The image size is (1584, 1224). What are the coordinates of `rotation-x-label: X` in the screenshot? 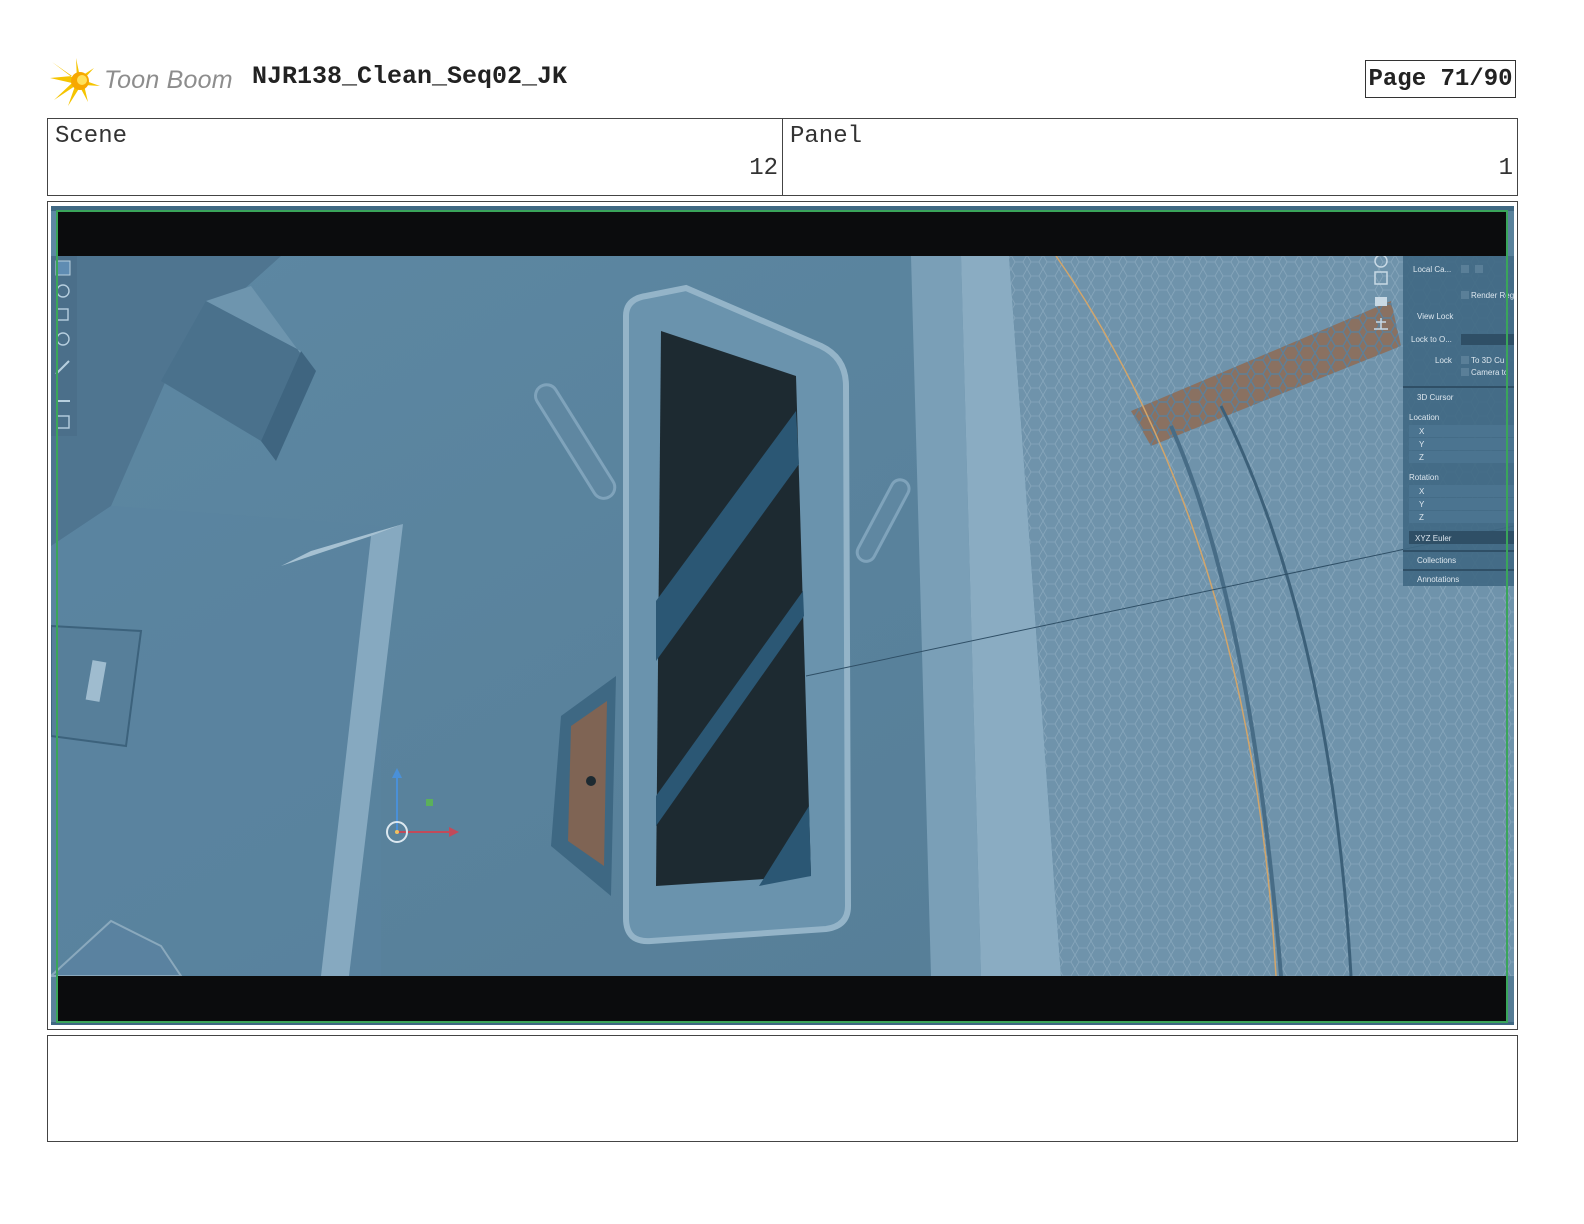 It's located at (1422, 491).